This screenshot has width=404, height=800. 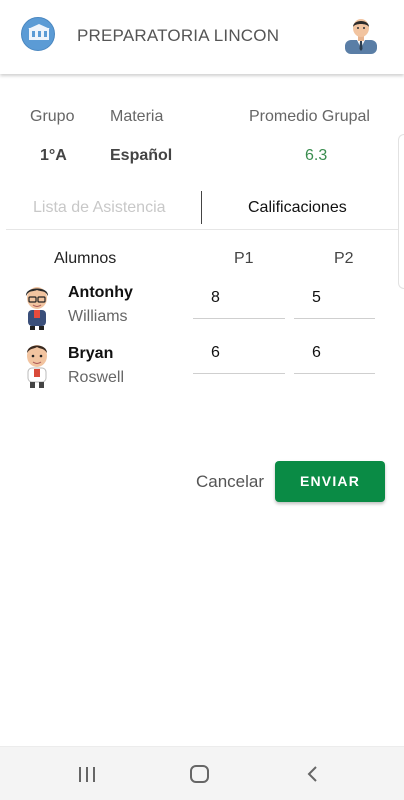 What do you see at coordinates (361, 35) in the screenshot?
I see `user-avatar-icon` at bounding box center [361, 35].